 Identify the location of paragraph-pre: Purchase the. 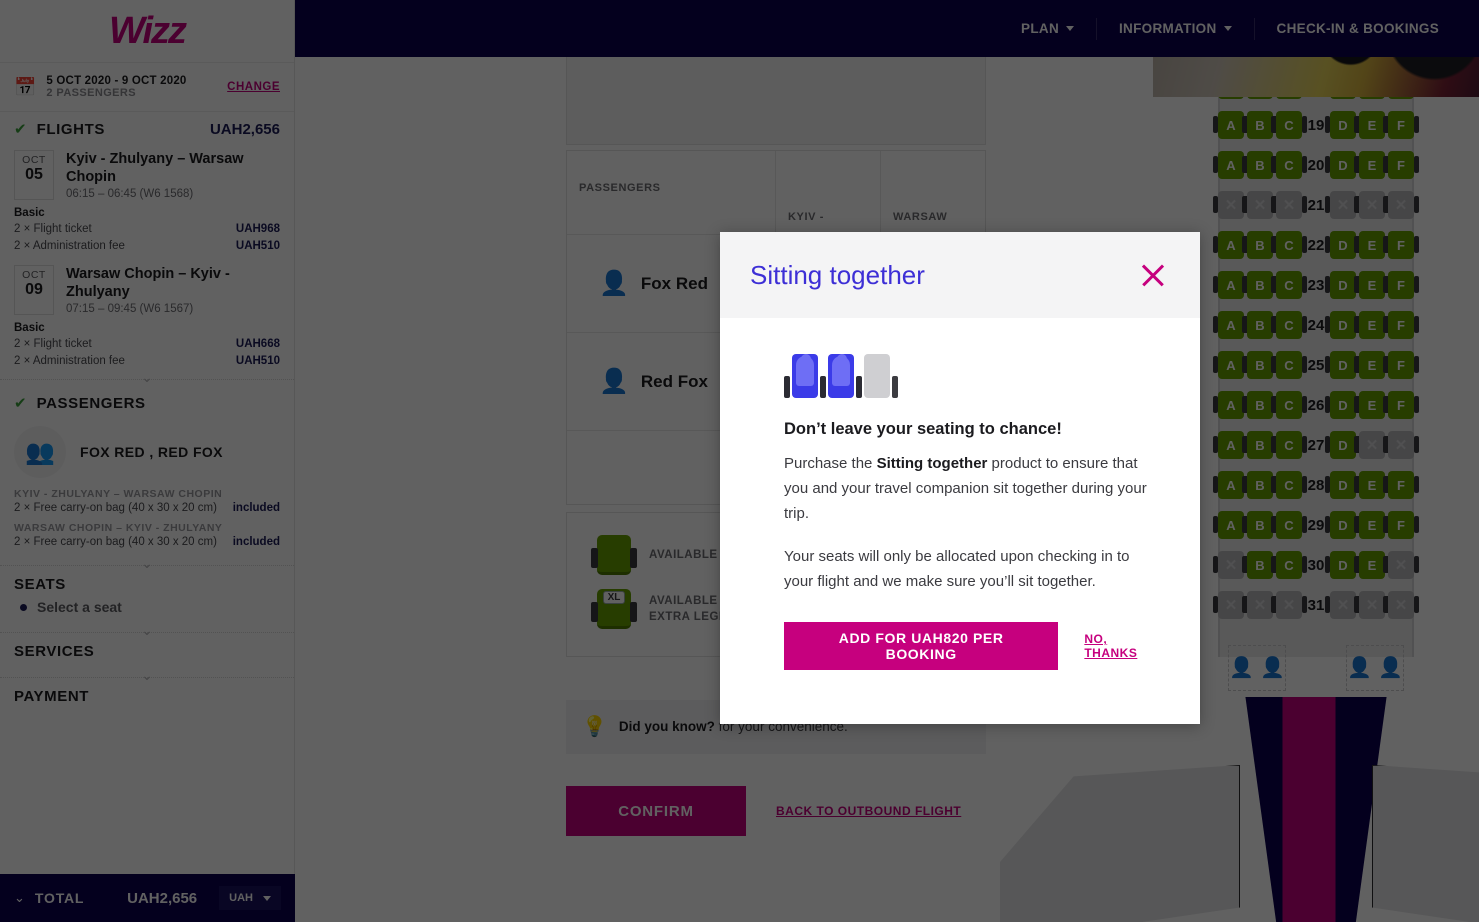
(830, 463).